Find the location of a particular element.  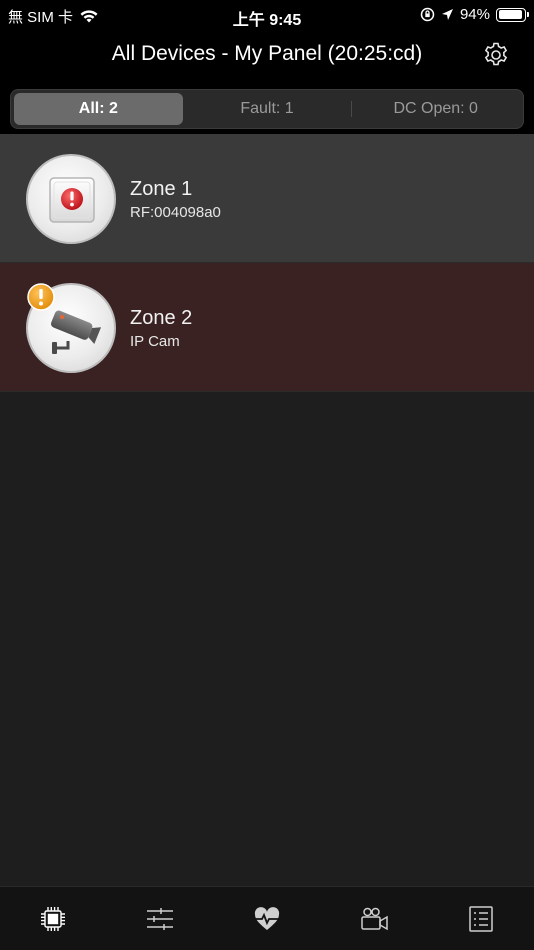

tab-video is located at coordinates (373, 918).